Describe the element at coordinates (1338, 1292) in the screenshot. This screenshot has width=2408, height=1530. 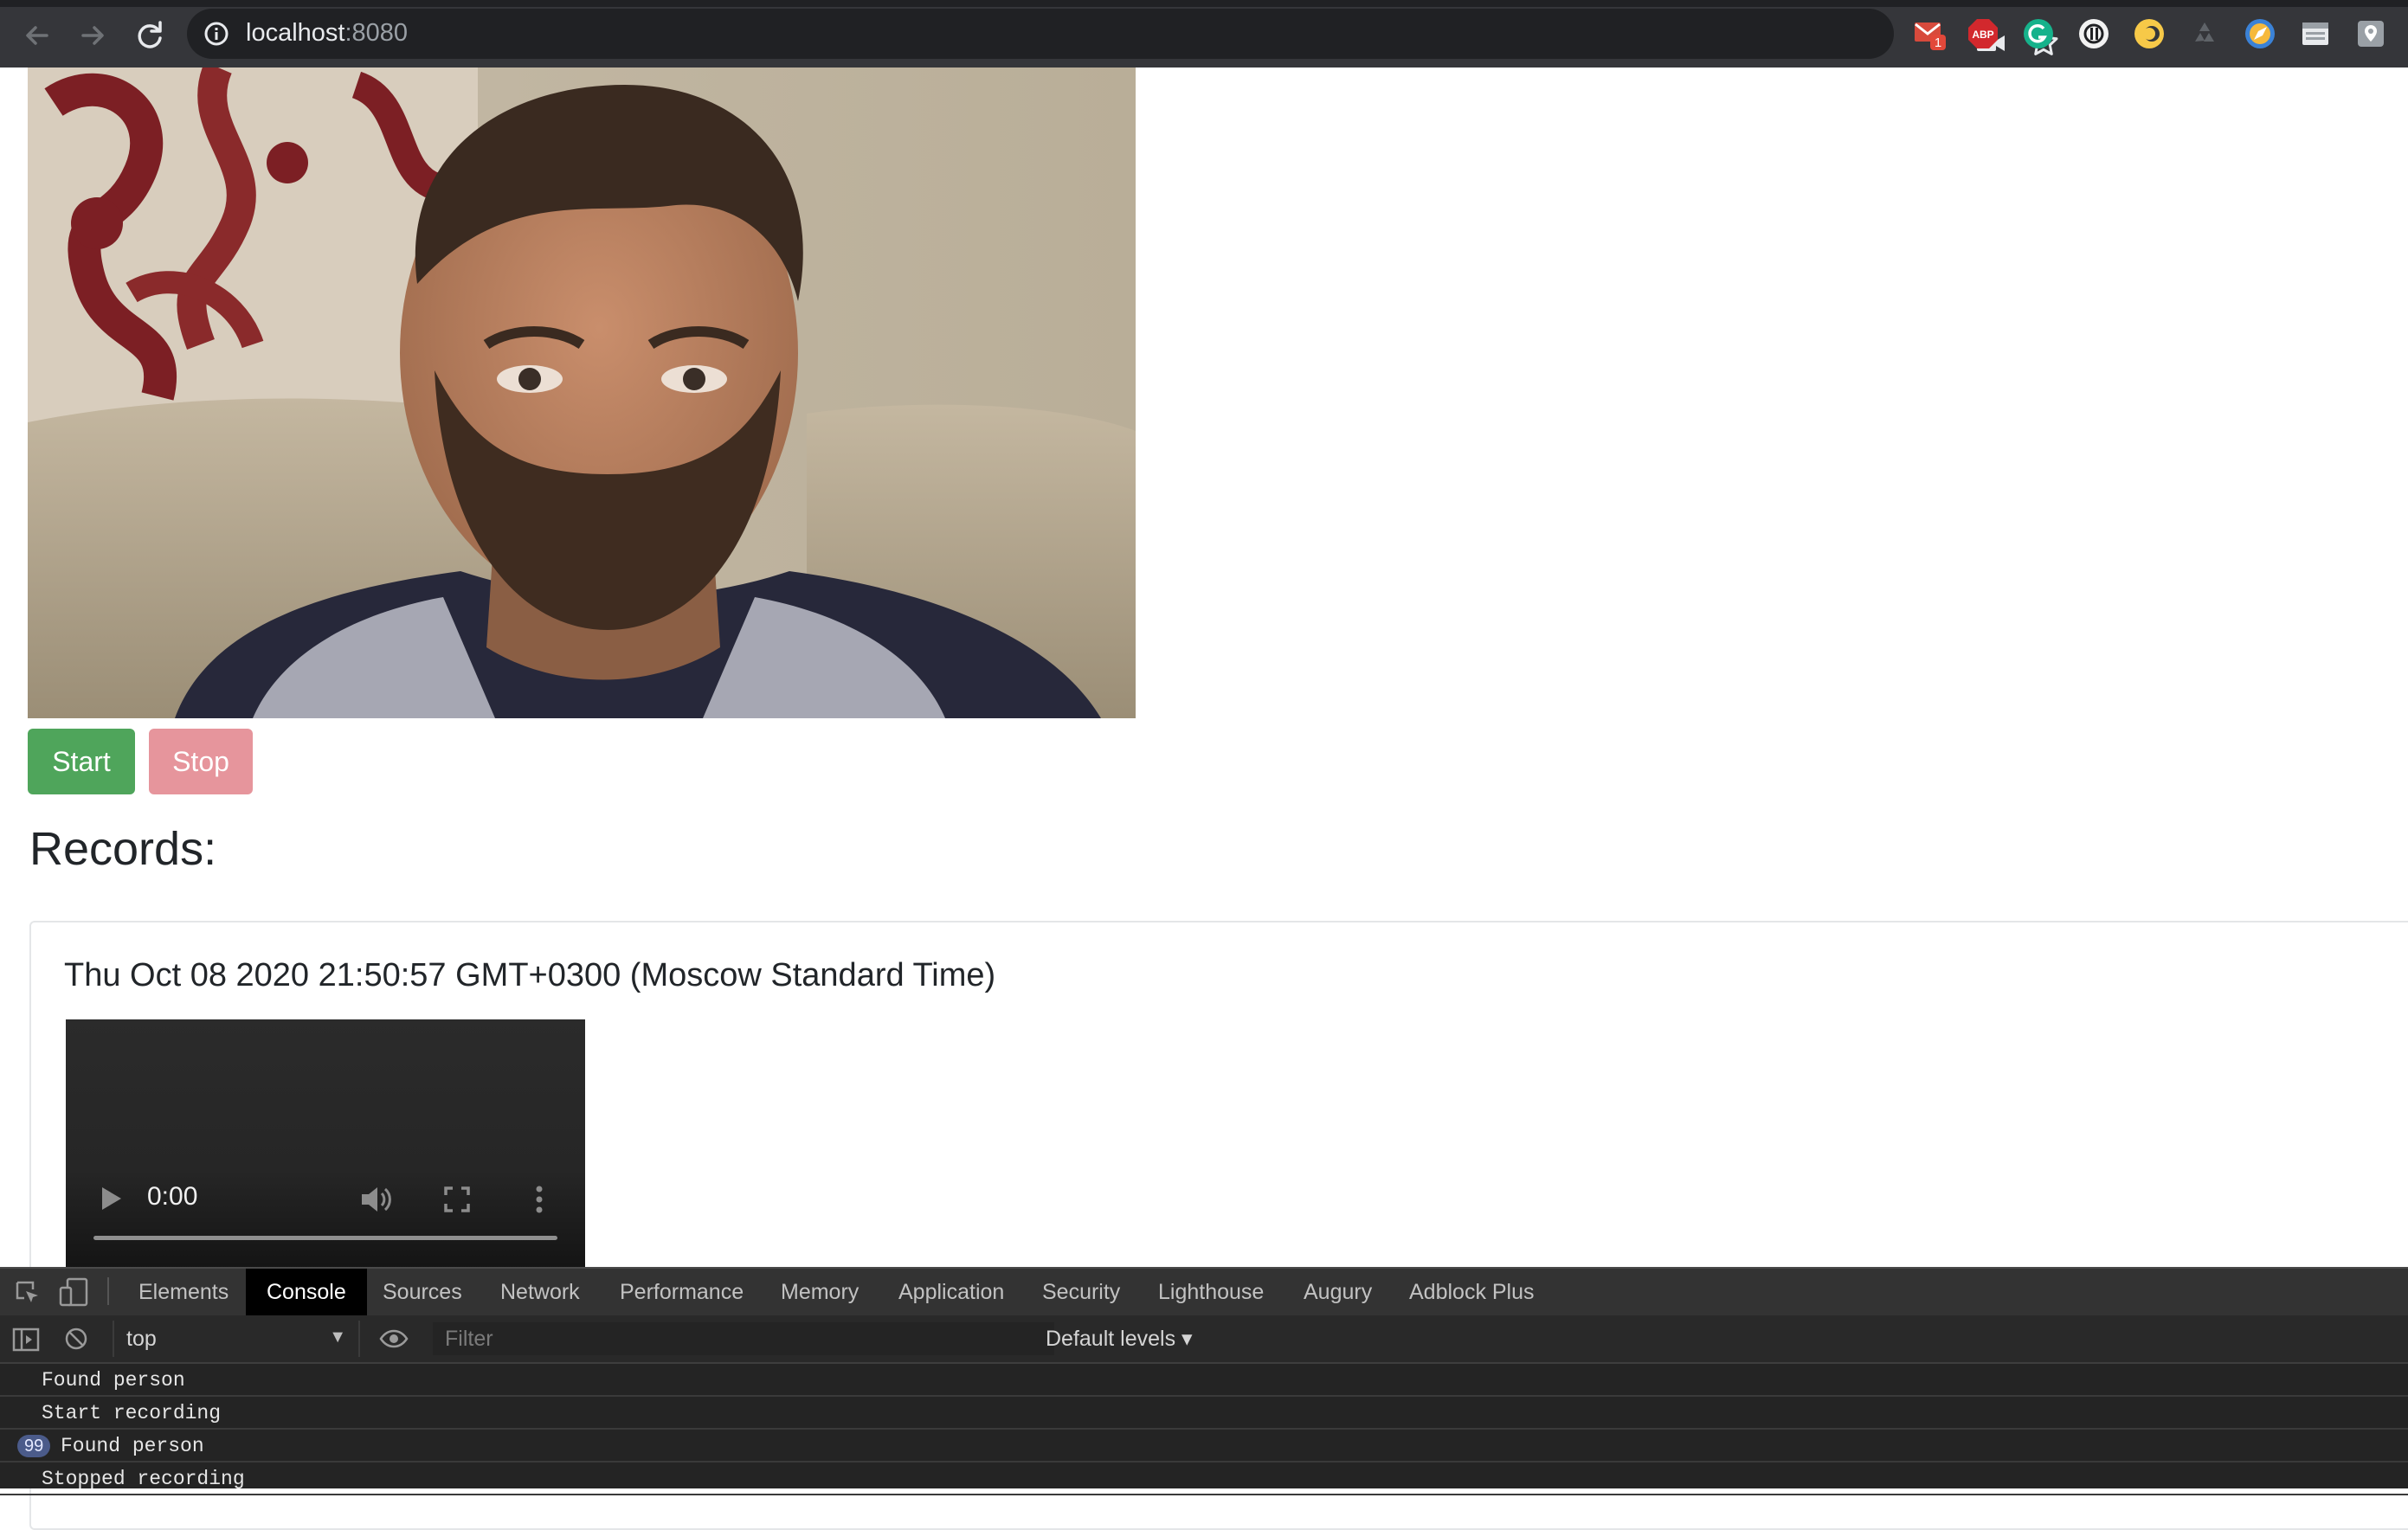
I see `tab-augury: Augury` at that location.